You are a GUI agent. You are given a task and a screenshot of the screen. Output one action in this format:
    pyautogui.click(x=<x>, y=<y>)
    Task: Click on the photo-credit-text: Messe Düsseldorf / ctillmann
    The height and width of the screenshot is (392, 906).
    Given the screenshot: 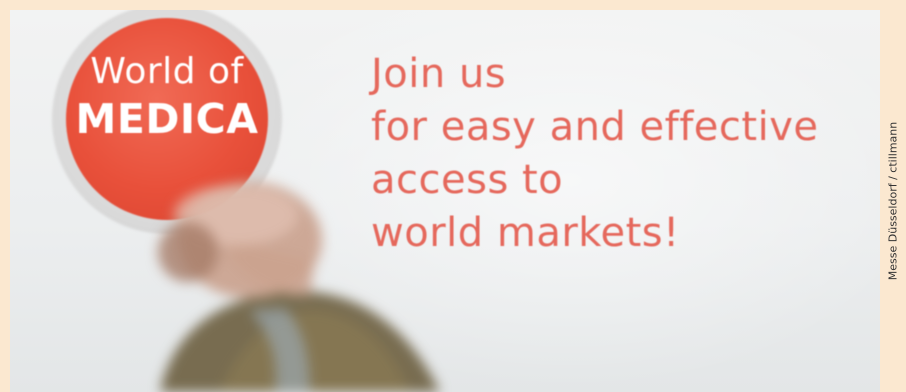 What is the action you would take?
    pyautogui.click(x=893, y=201)
    